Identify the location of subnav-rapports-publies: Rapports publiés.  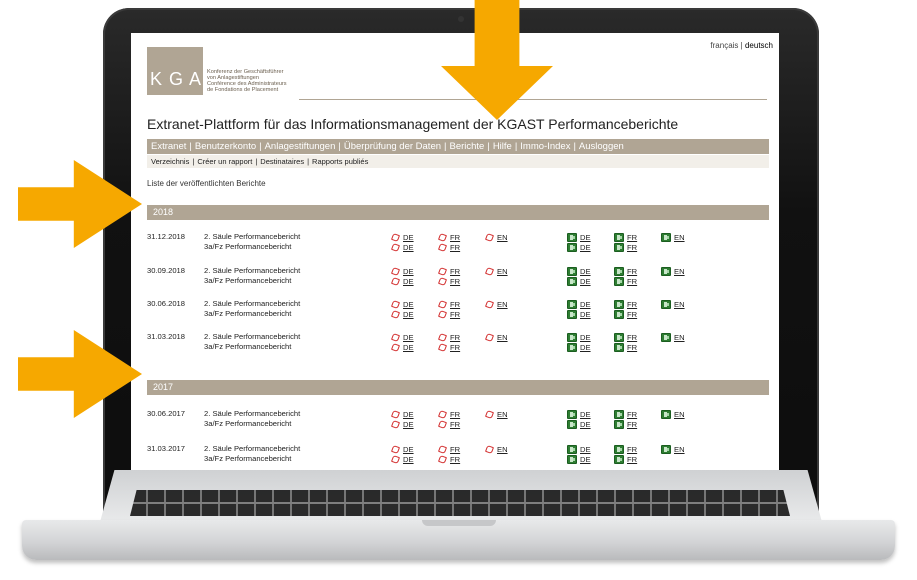
(340, 161).